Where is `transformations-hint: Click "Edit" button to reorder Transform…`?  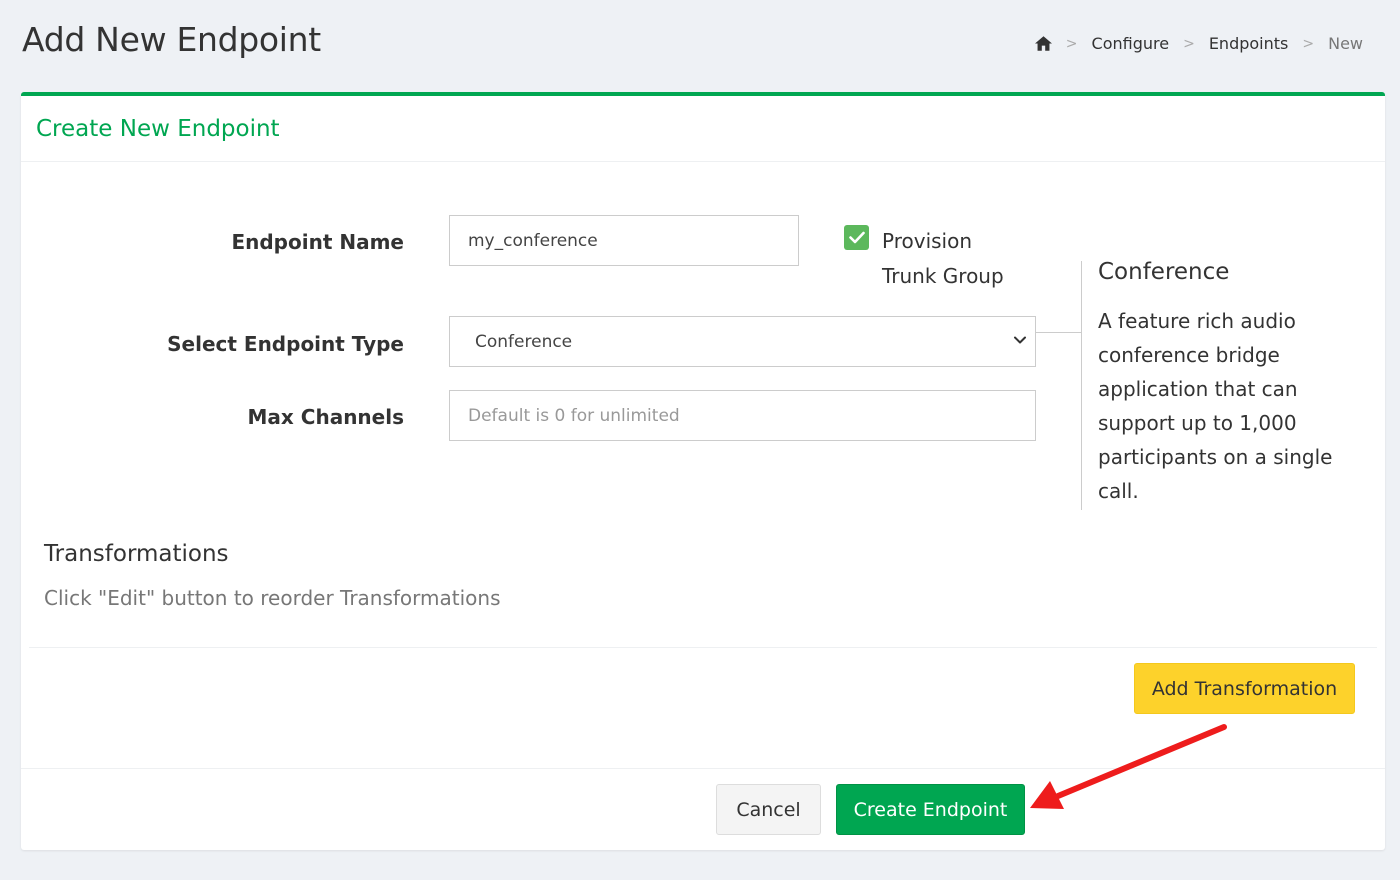
transformations-hint: Click "Edit" button to reorder Transform… is located at coordinates (272, 598).